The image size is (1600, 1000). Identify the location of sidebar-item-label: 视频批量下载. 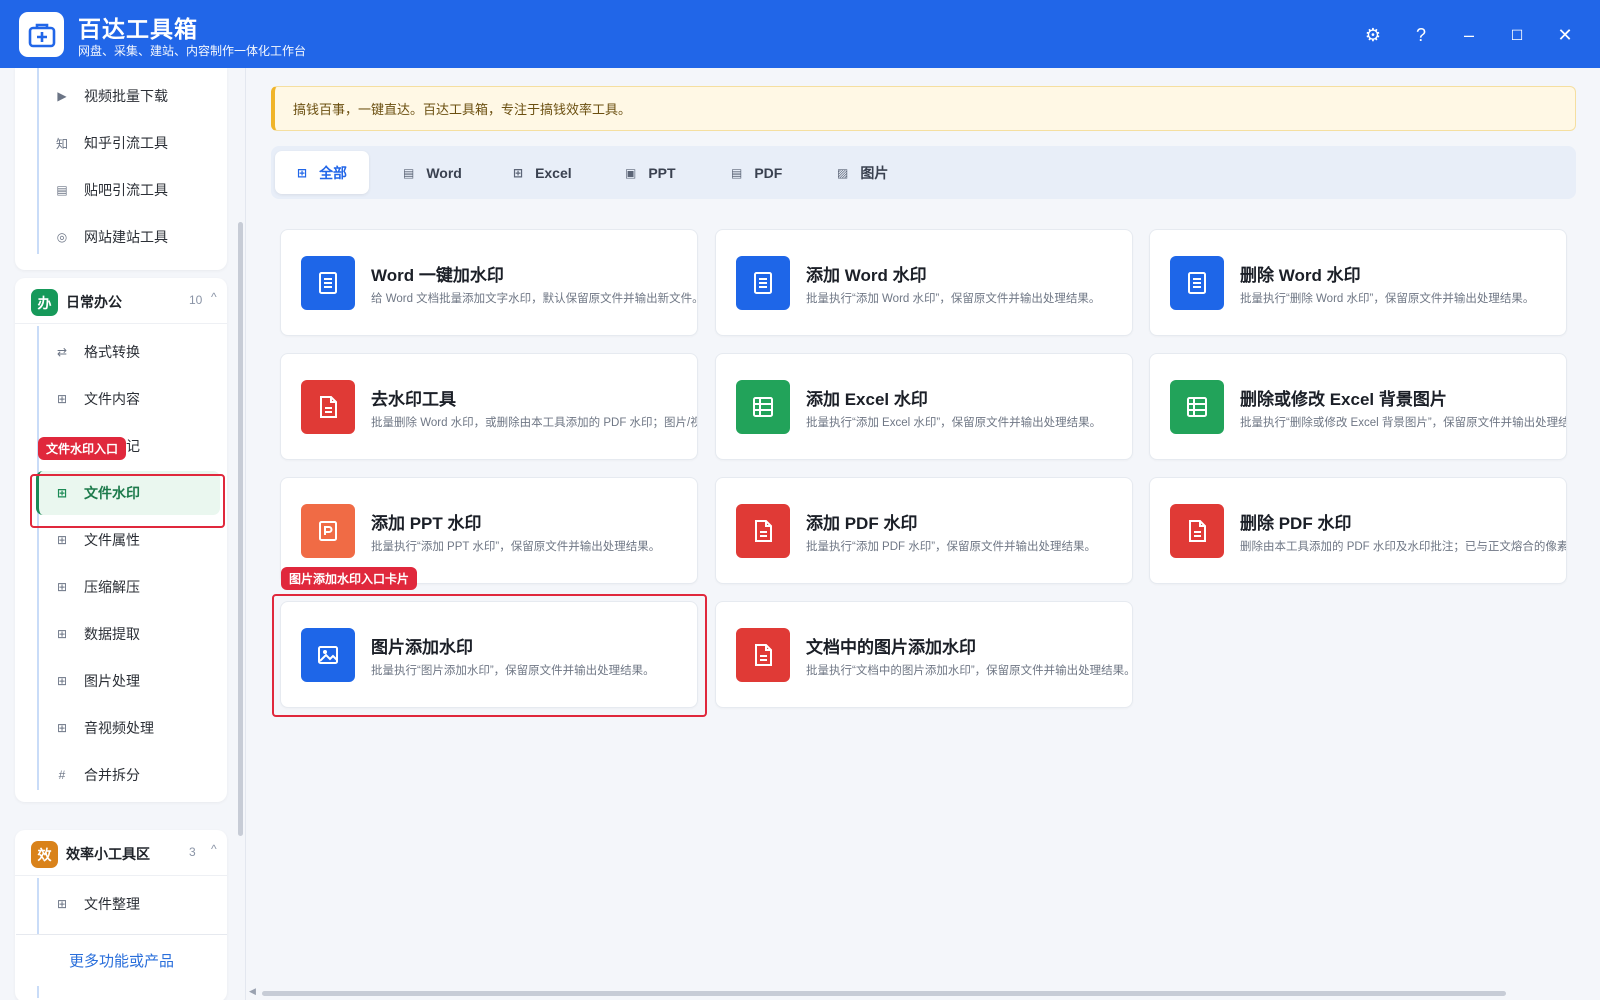
(126, 96).